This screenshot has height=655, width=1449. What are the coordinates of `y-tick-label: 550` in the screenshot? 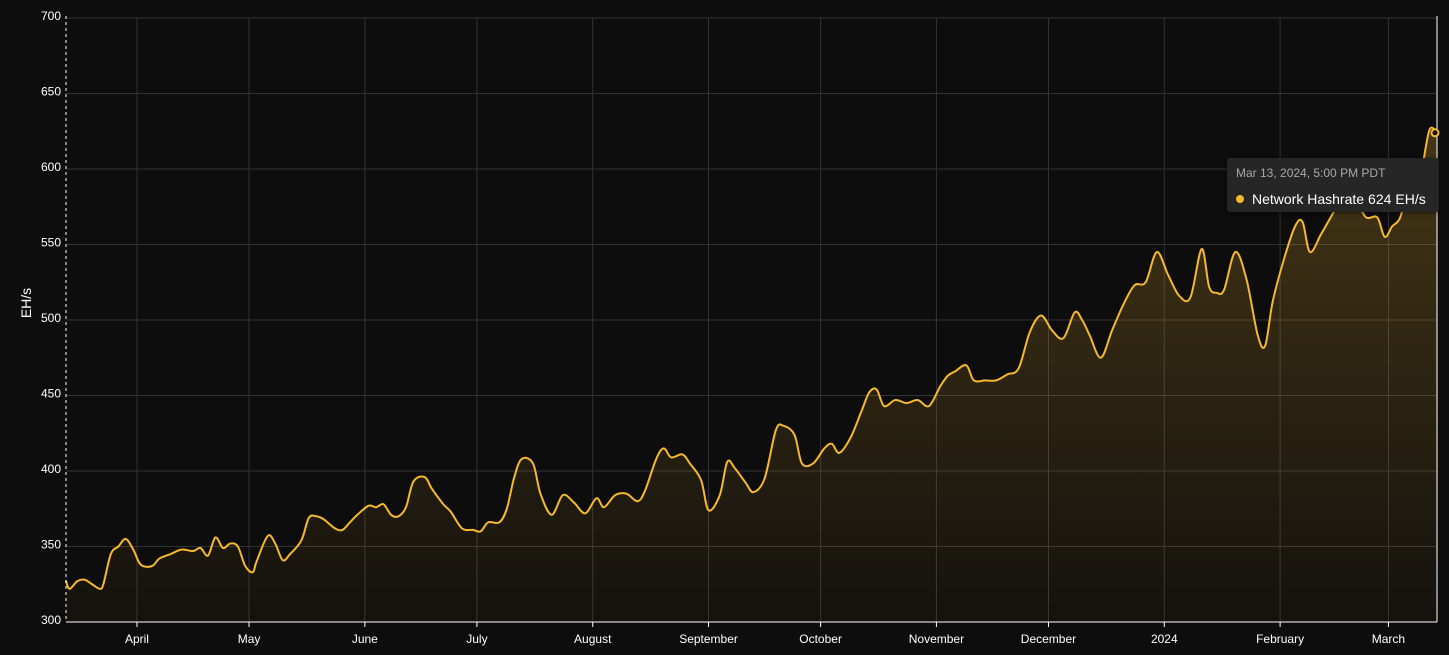 It's located at (51, 243).